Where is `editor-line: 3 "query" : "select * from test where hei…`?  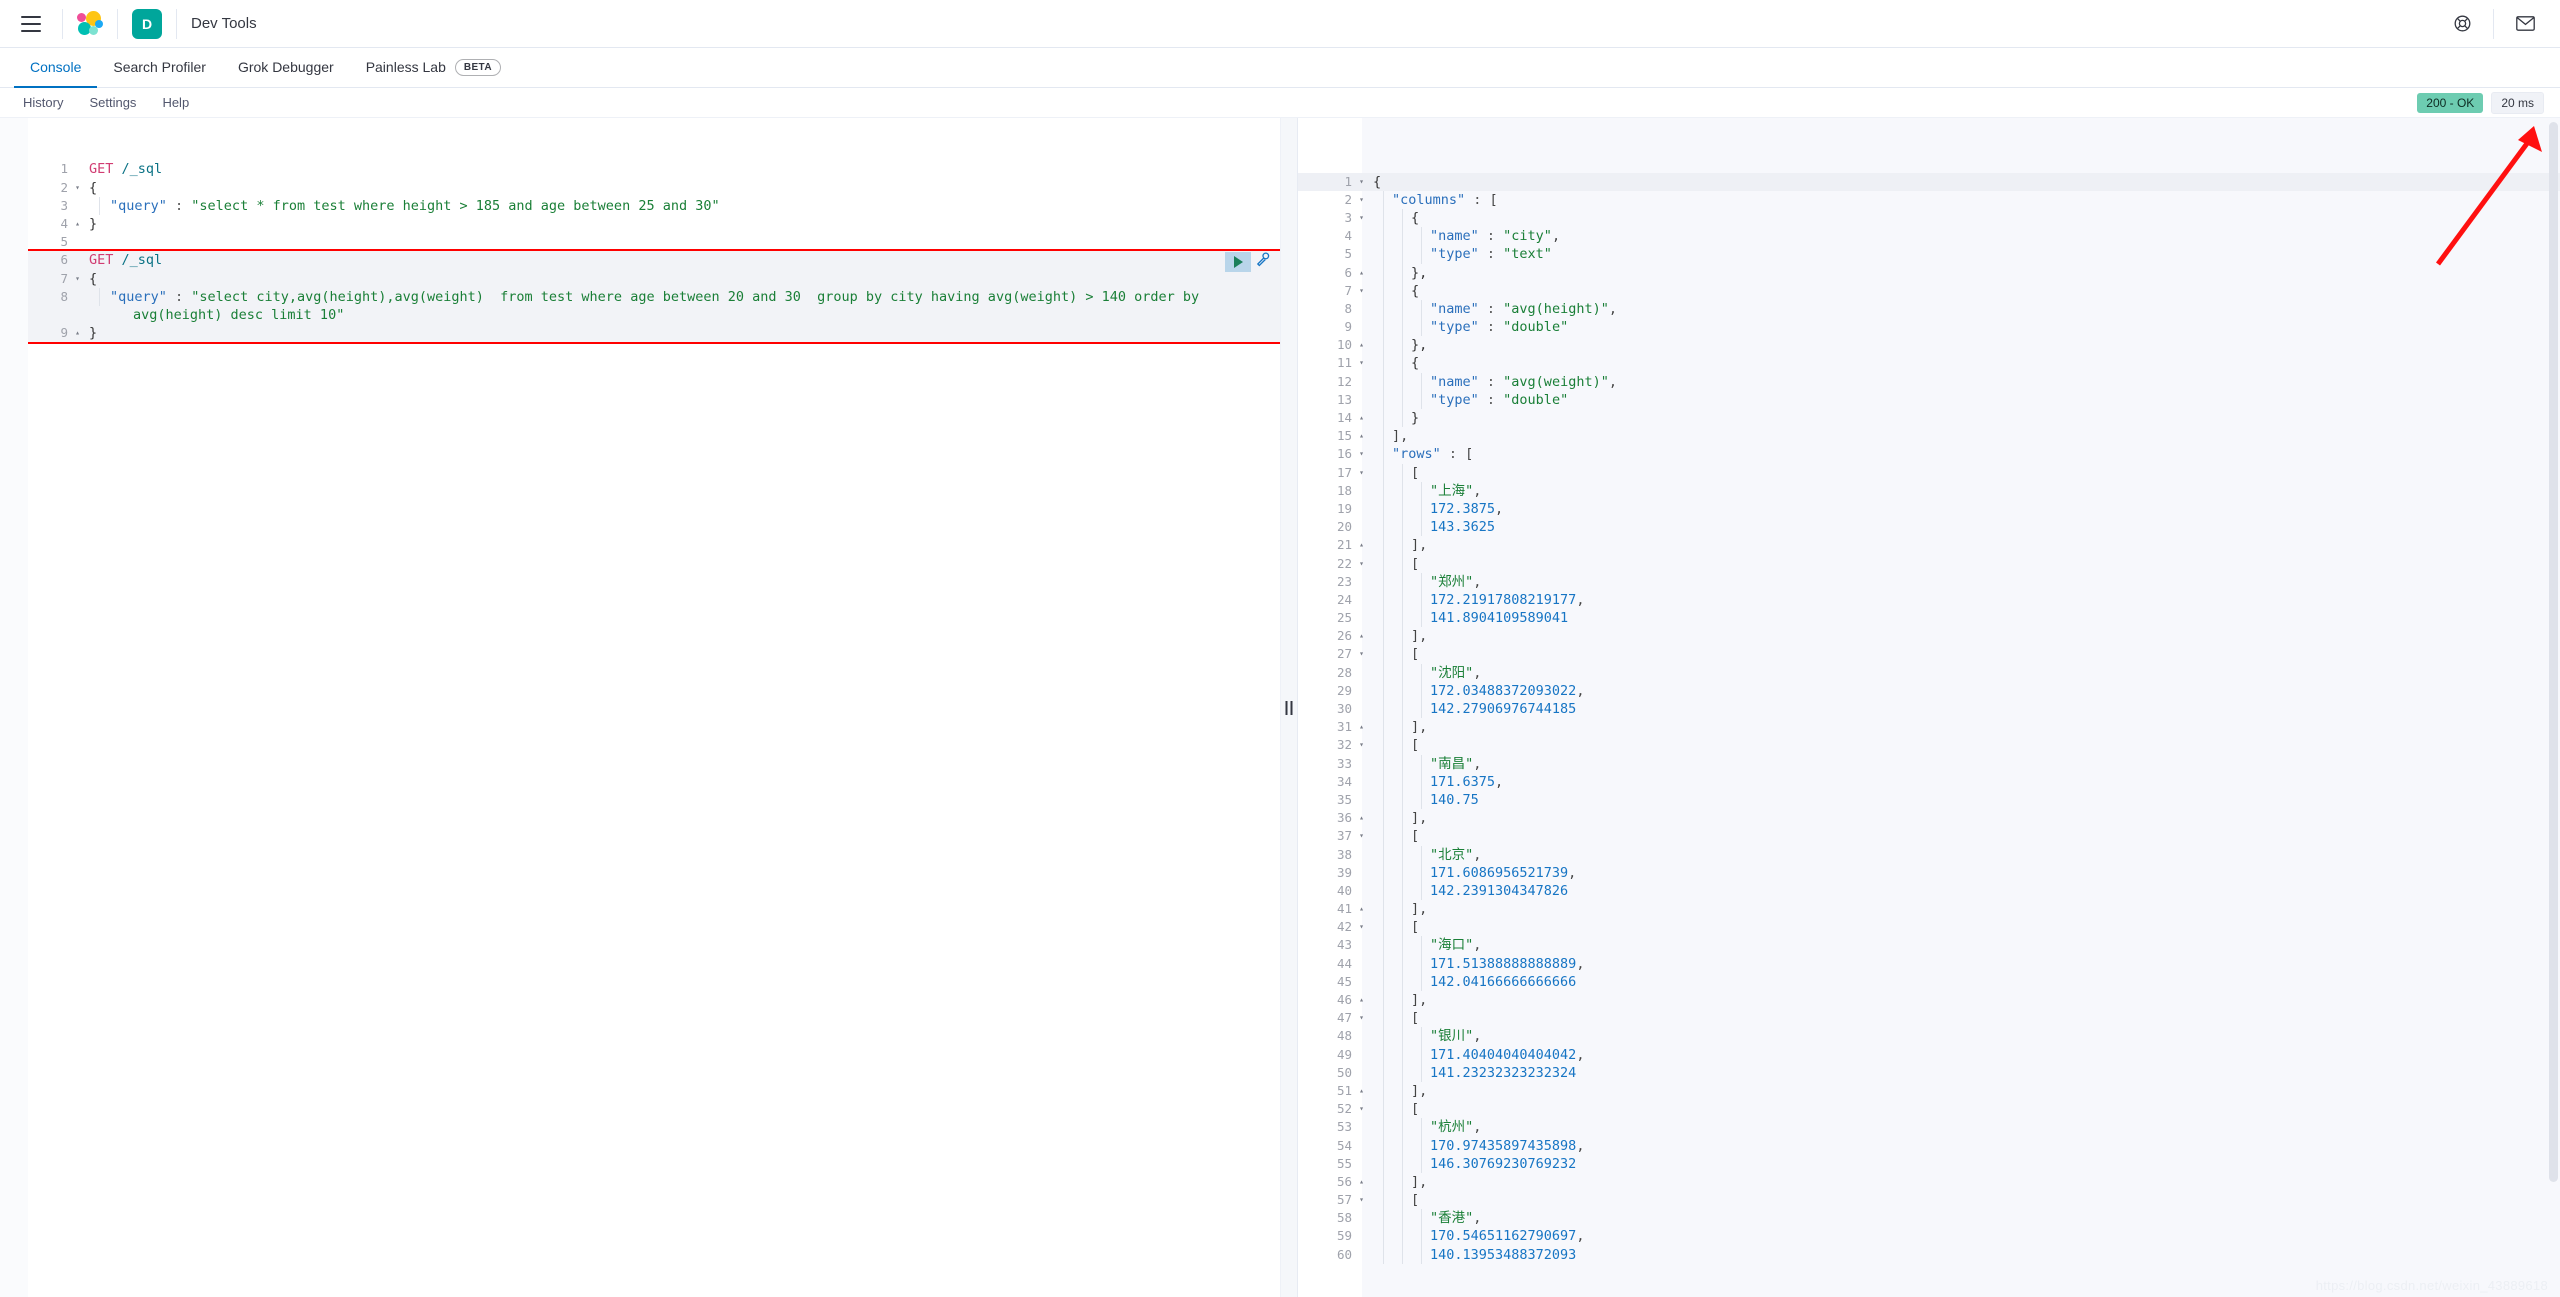 editor-line: 3 "query" : "select * from test where hei… is located at coordinates (654, 205).